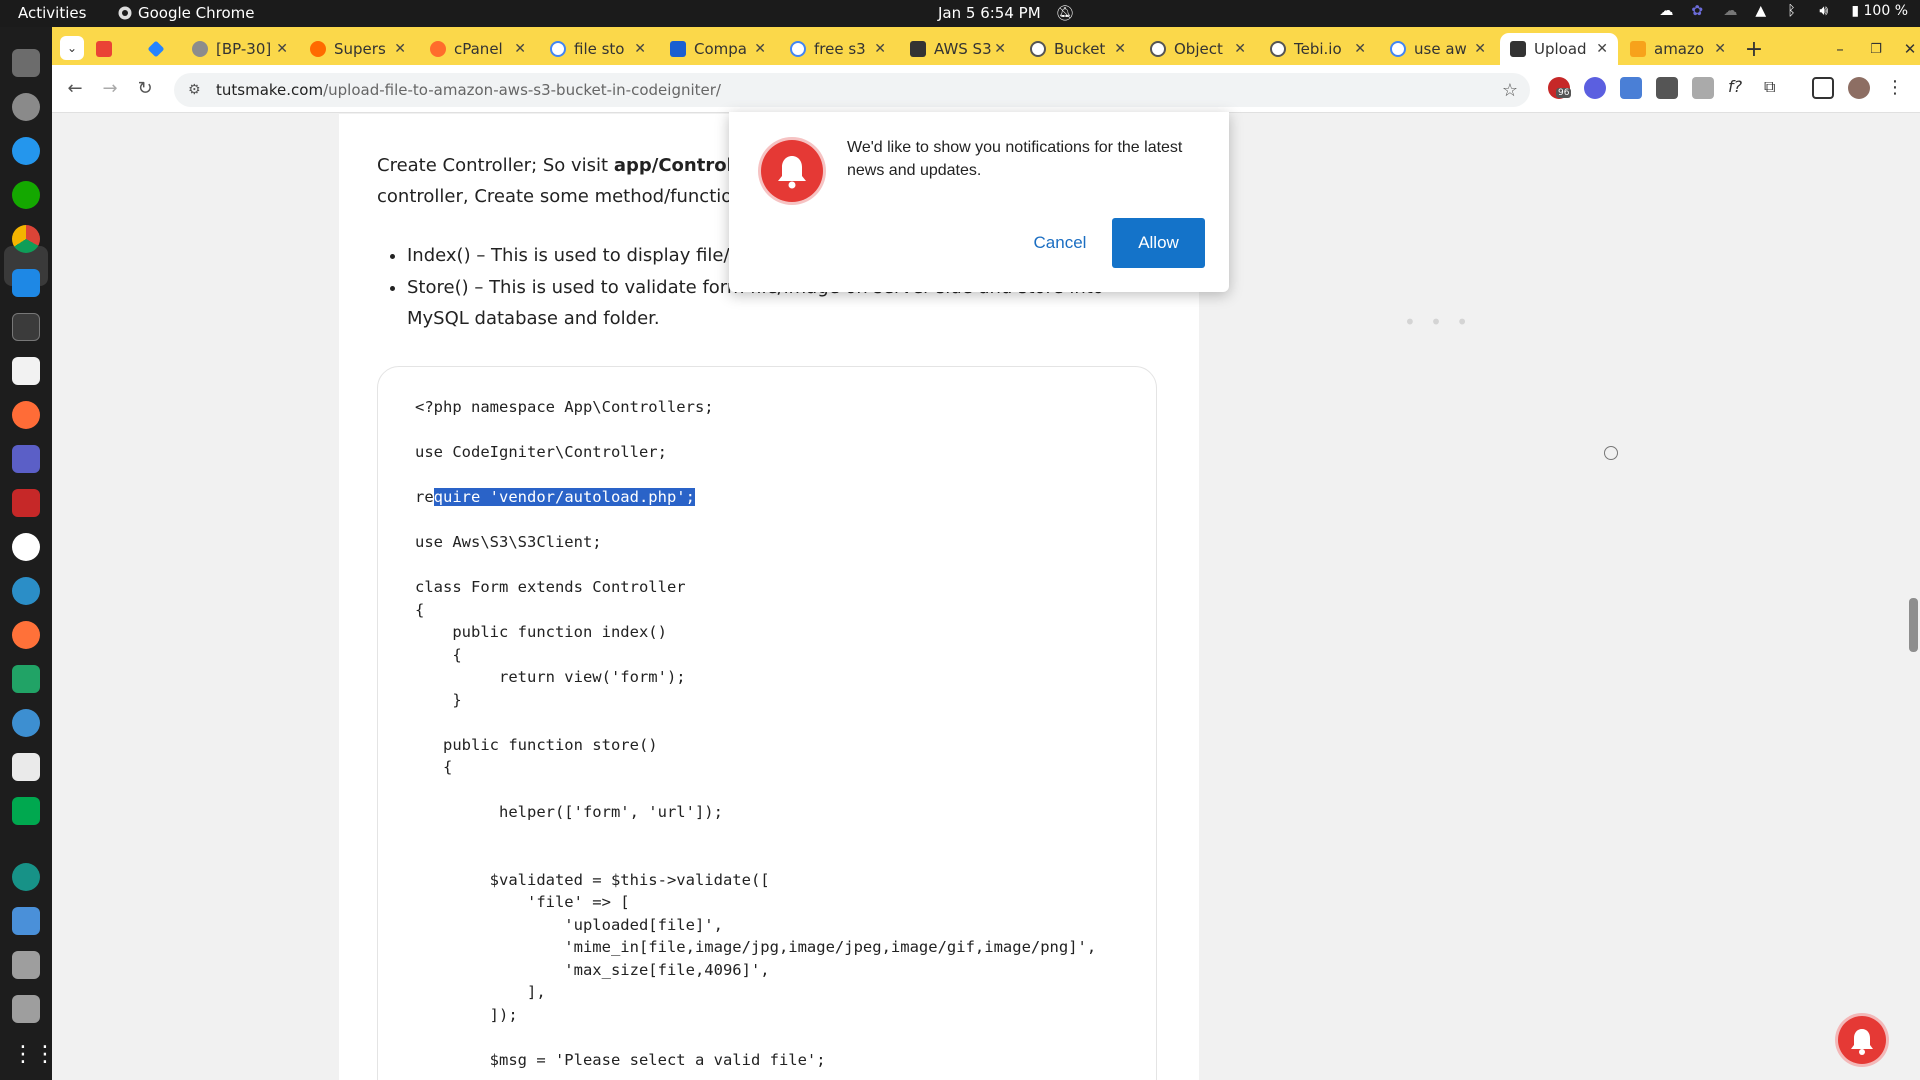 The image size is (1920, 1080). Describe the element at coordinates (196, 90) in the screenshot. I see `site-info-icon: ⚙︎` at that location.